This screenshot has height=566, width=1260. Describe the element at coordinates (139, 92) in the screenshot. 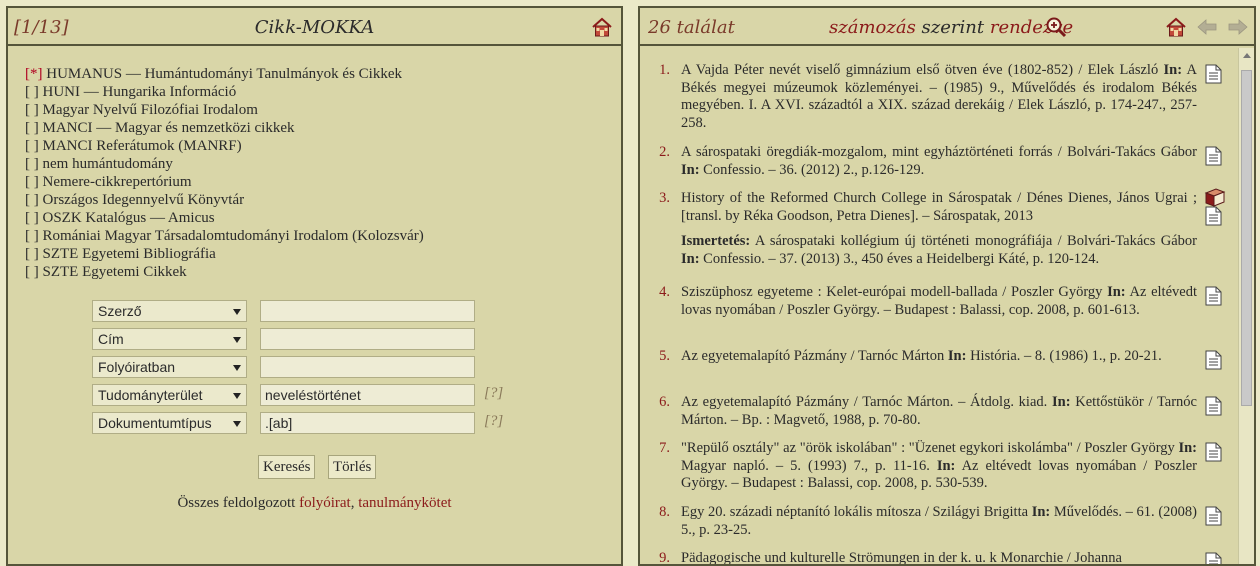

I see `database-label: HUNI — Hungarika Információ` at that location.